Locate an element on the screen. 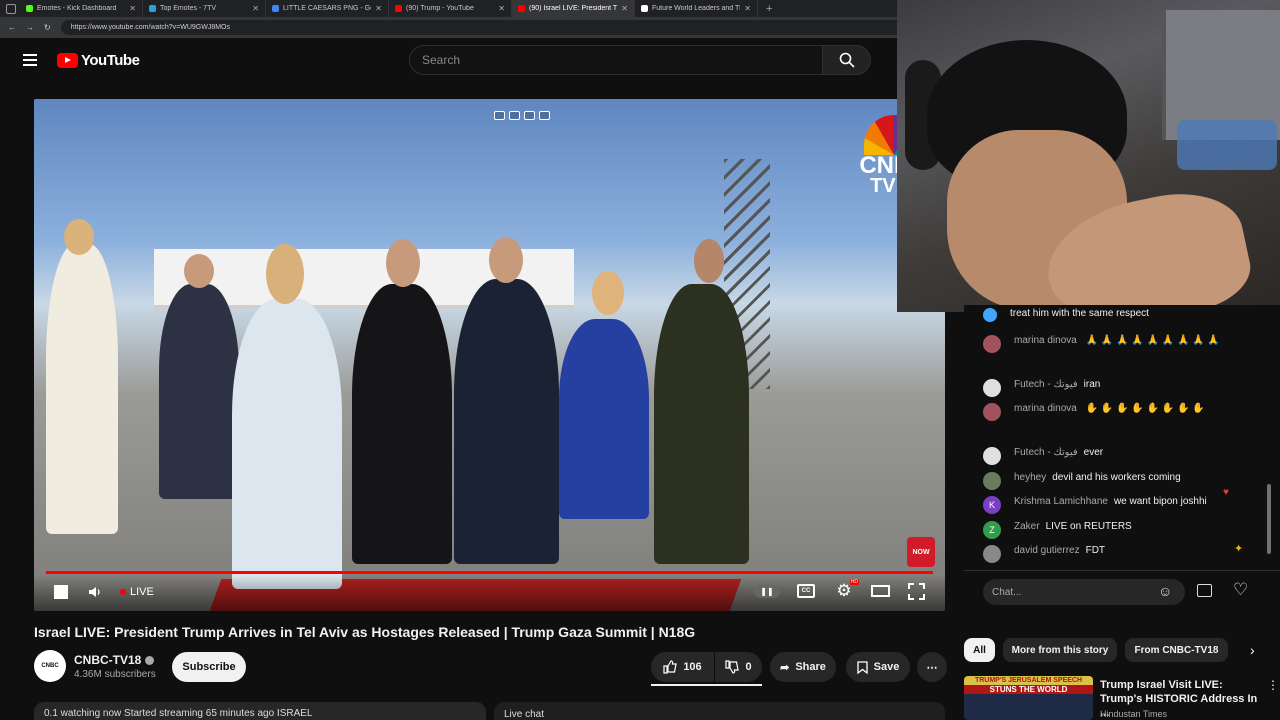 The width and height of the screenshot is (1280, 720). channel-name-row: CNBC-TV18 is located at coordinates (114, 660).